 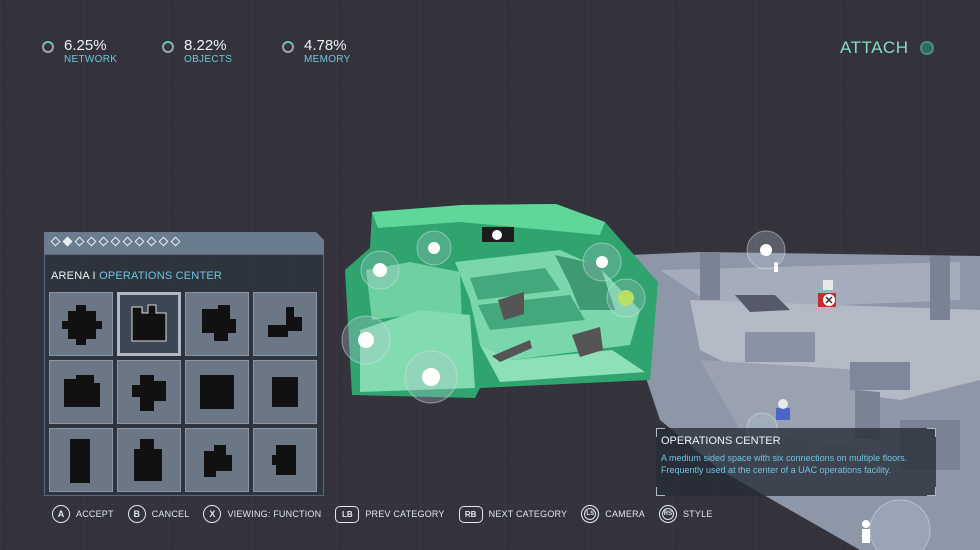 I want to click on button-b-icon: B, so click(x=136, y=514).